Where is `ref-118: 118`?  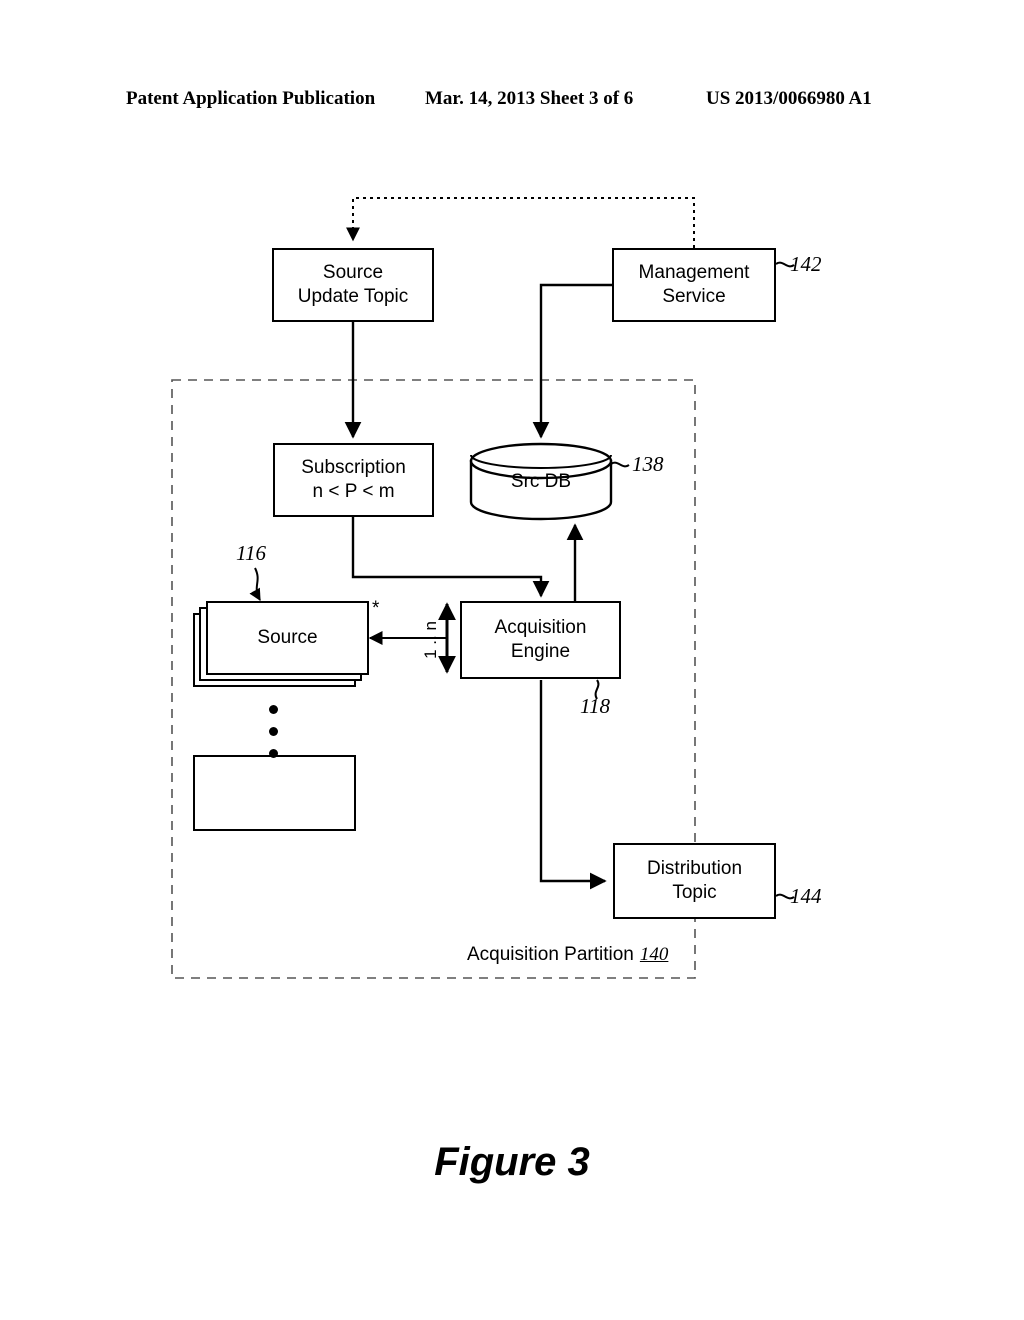
ref-118: 118 is located at coordinates (595, 706).